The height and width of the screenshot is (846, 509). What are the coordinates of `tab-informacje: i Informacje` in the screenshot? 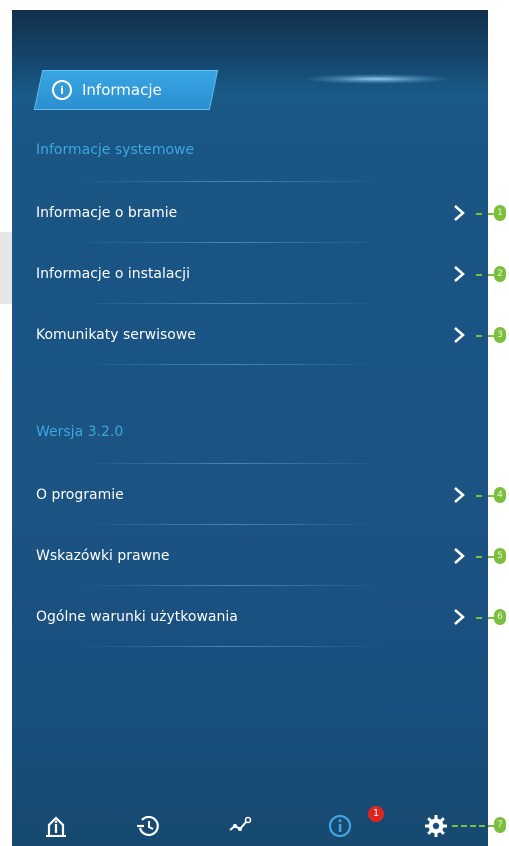 It's located at (107, 90).